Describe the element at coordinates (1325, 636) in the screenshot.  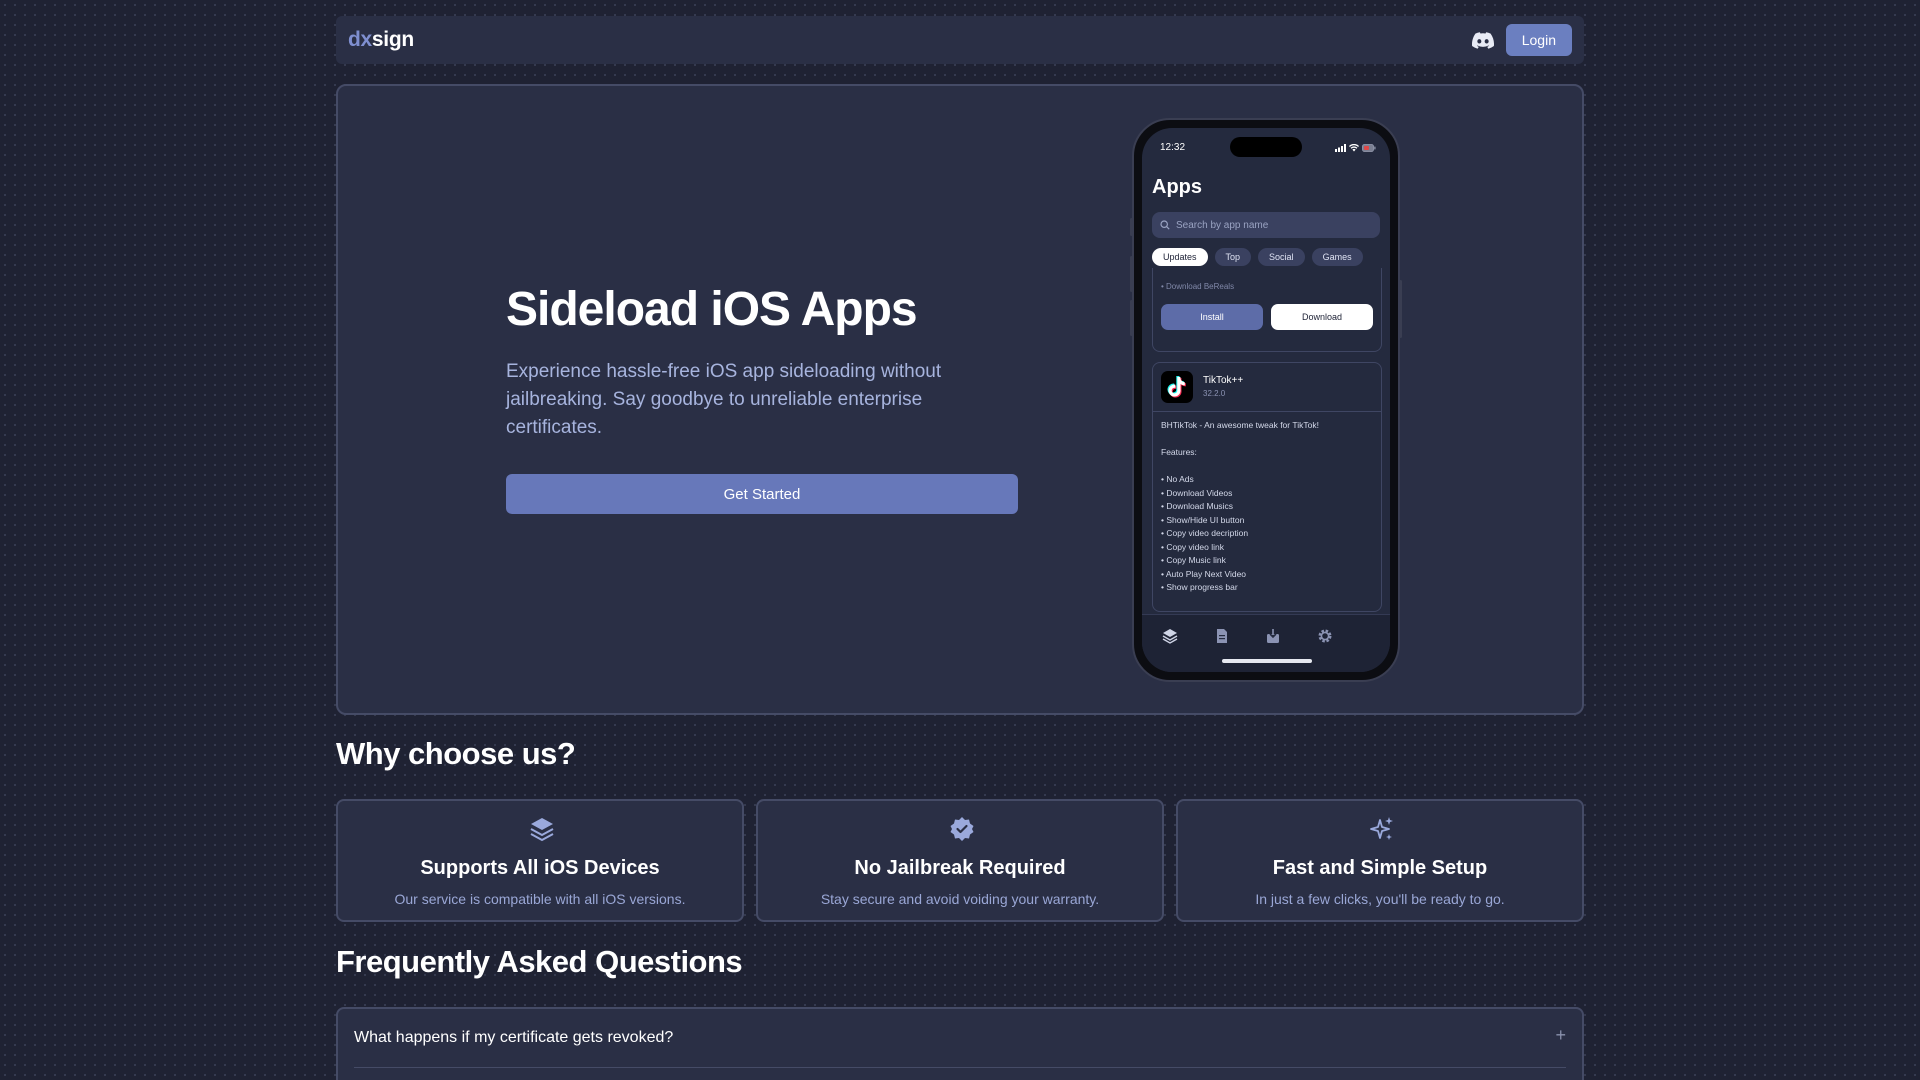
I see `gear-icon` at that location.